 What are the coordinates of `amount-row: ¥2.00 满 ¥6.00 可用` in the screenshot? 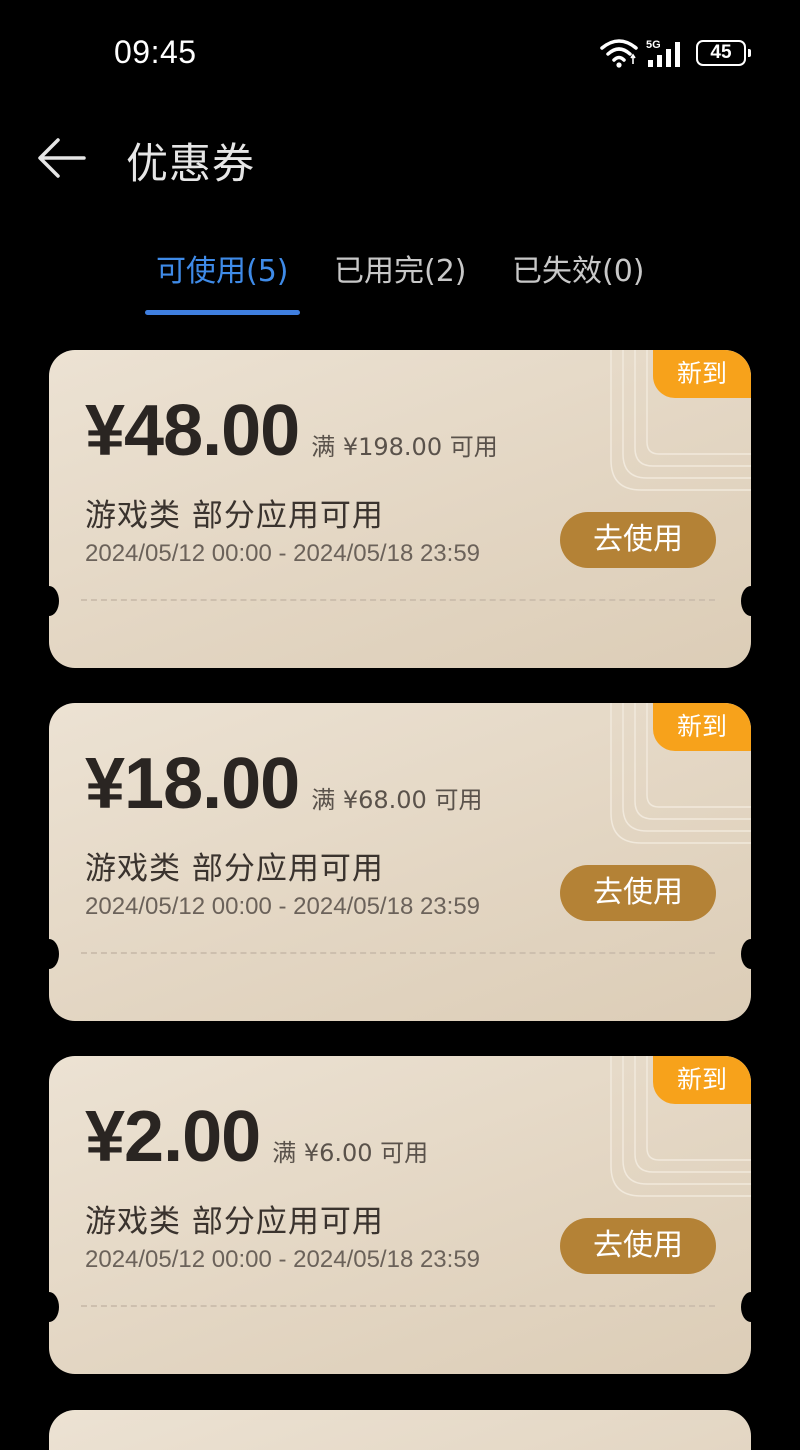 It's located at (256, 1137).